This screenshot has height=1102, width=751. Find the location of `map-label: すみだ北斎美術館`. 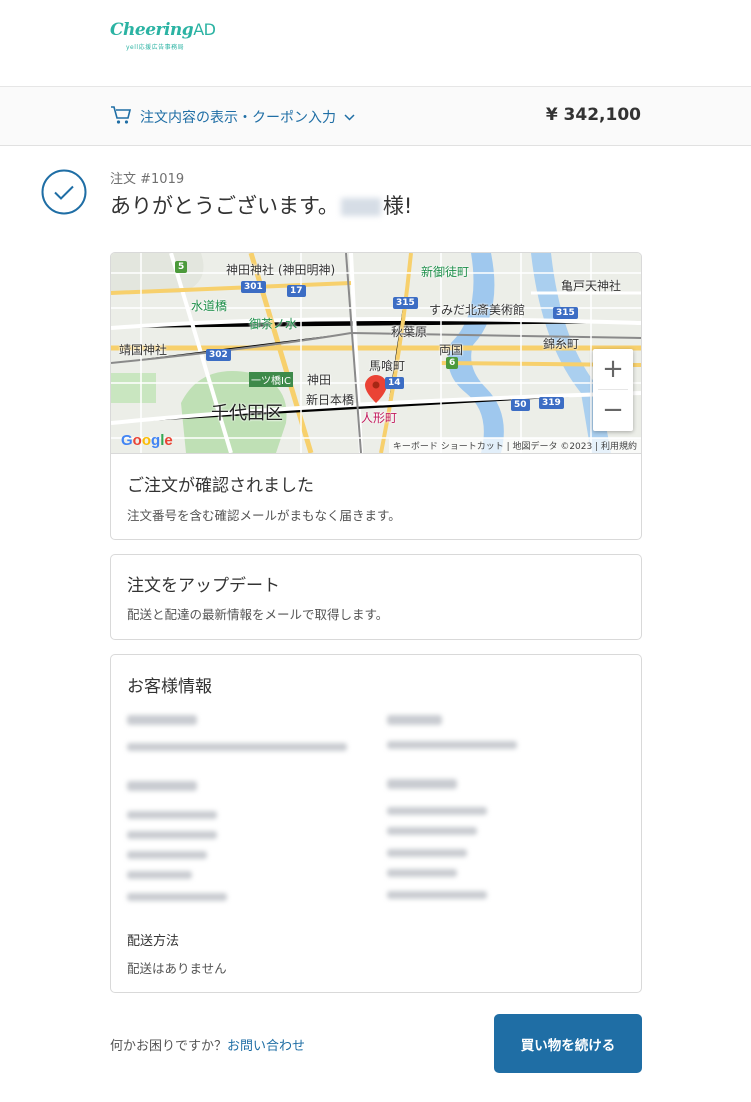

map-label: すみだ北斎美術館 is located at coordinates (477, 310).